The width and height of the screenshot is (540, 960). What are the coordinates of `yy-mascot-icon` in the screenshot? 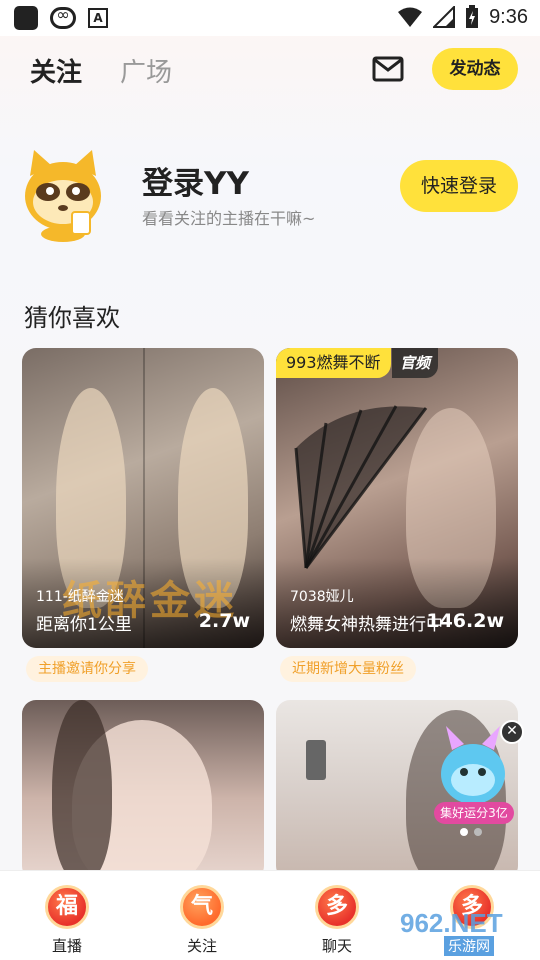 It's located at (63, 194).